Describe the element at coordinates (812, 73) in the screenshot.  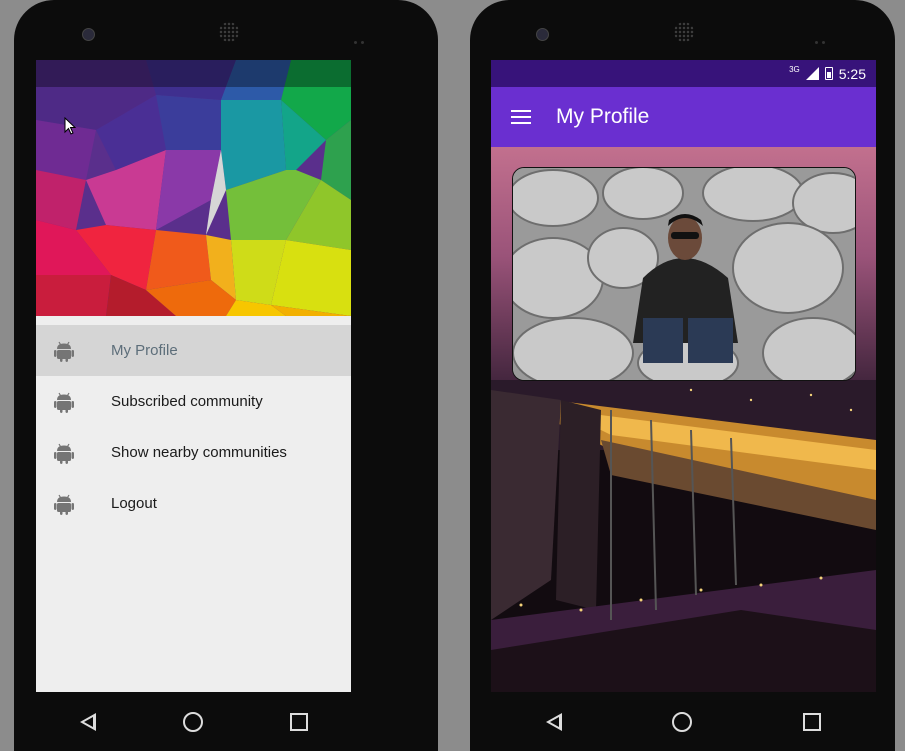
I see `signal-icon` at that location.